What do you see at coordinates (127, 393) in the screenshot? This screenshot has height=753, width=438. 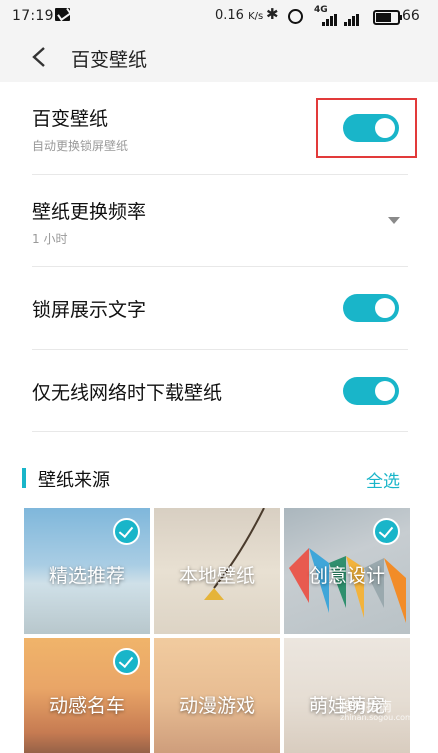 I see `setting-label: 仅无线网络时下载壁纸` at bounding box center [127, 393].